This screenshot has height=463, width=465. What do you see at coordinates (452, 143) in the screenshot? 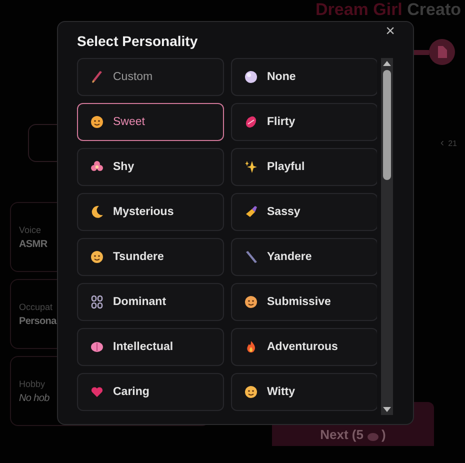
I see `page-number: 21` at bounding box center [452, 143].